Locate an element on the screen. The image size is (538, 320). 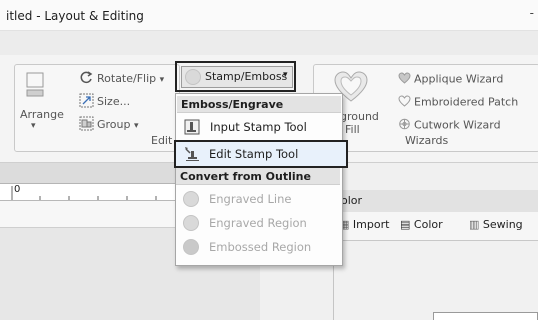
menu-header-emboss: Emboss/Engrave is located at coordinates (259, 104).